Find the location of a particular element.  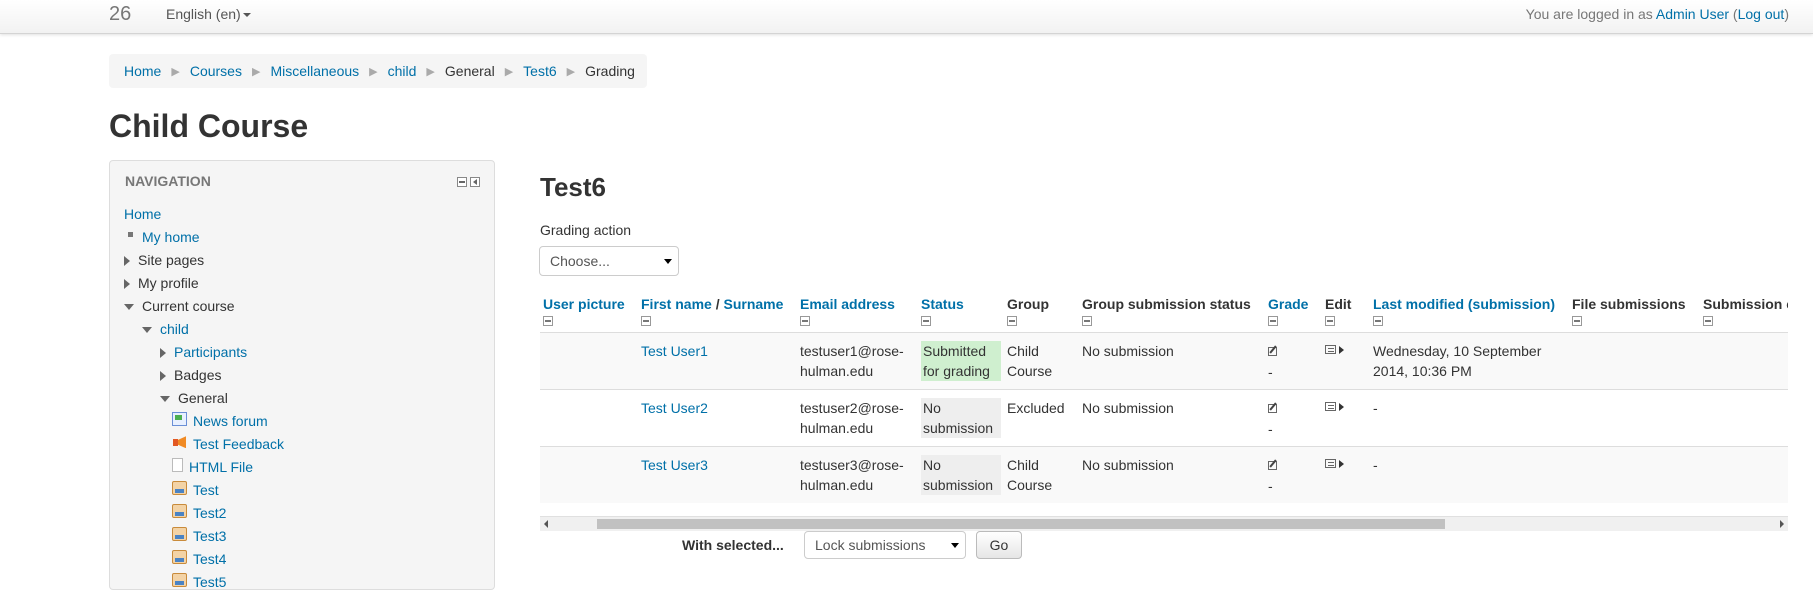

nav-activity-test5: Test5 is located at coordinates (204, 582).